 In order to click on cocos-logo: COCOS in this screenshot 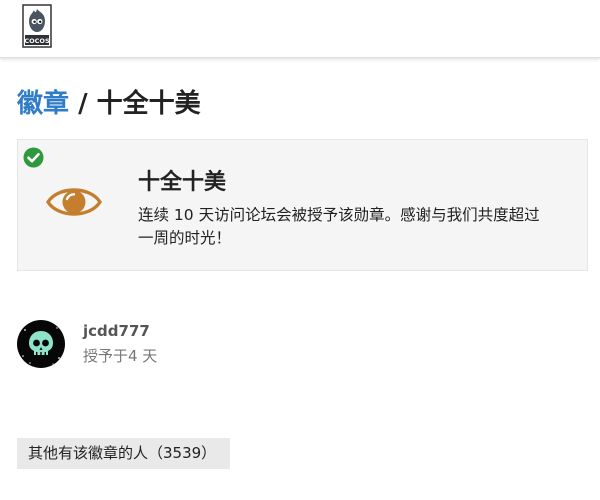, I will do `click(37, 26)`.